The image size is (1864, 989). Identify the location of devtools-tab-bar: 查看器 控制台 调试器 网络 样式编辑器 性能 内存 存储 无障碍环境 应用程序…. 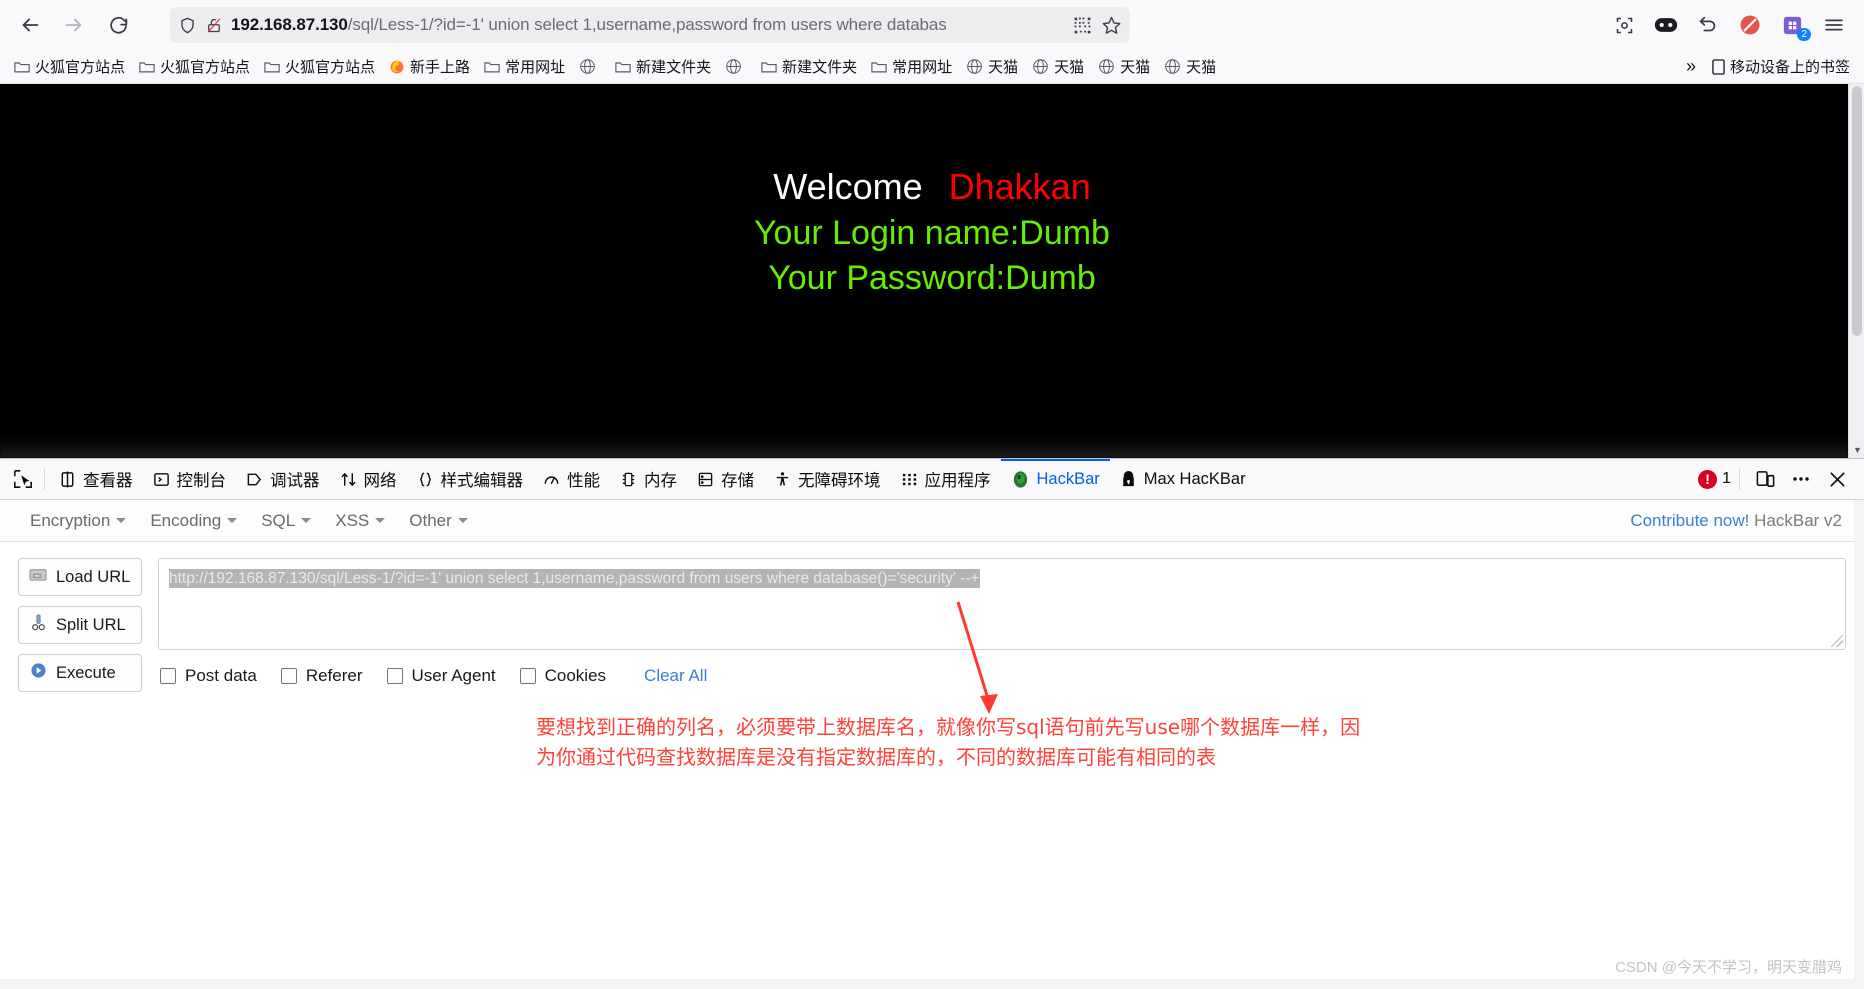
(932, 479).